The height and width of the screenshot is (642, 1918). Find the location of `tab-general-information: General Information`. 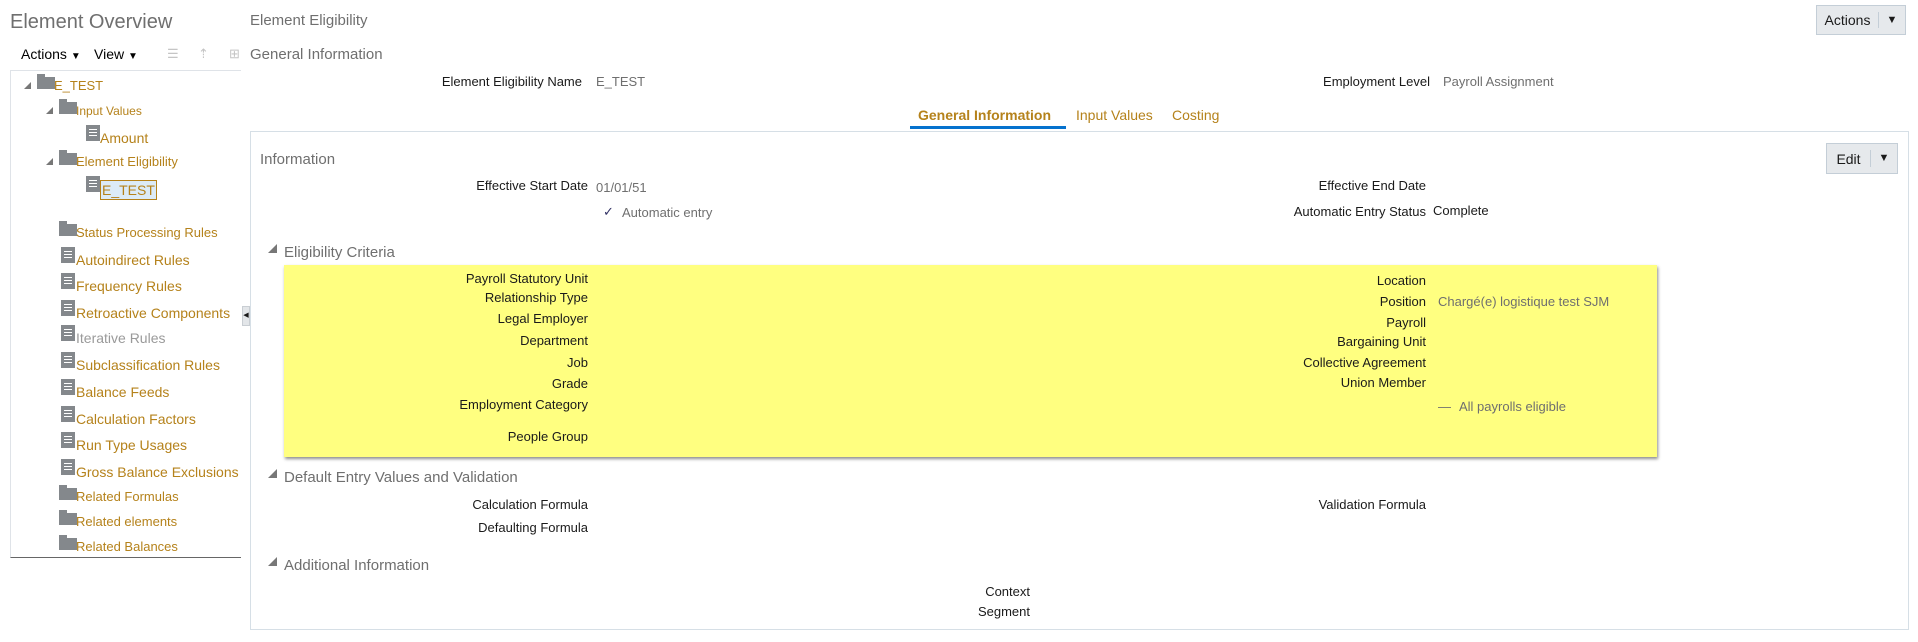

tab-general-information: General Information is located at coordinates (984, 115).